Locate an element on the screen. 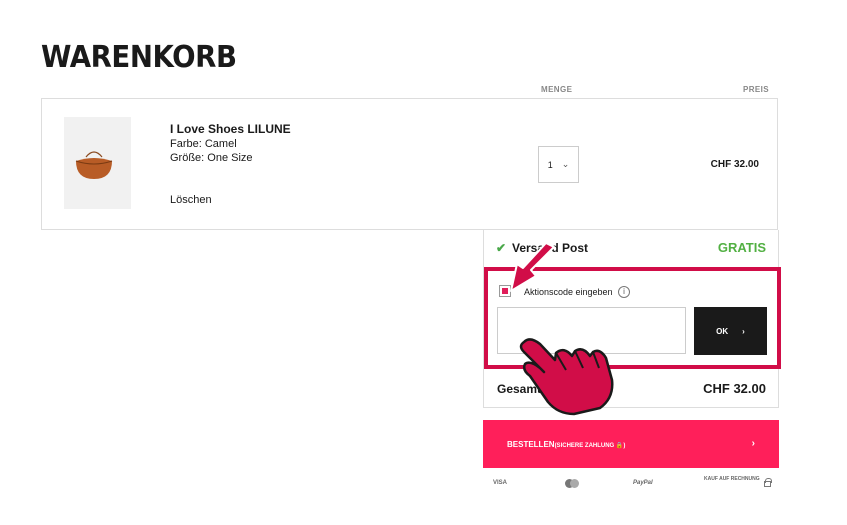 The height and width of the screenshot is (525, 847). total-label: Gesamt is located at coordinates (519, 389).